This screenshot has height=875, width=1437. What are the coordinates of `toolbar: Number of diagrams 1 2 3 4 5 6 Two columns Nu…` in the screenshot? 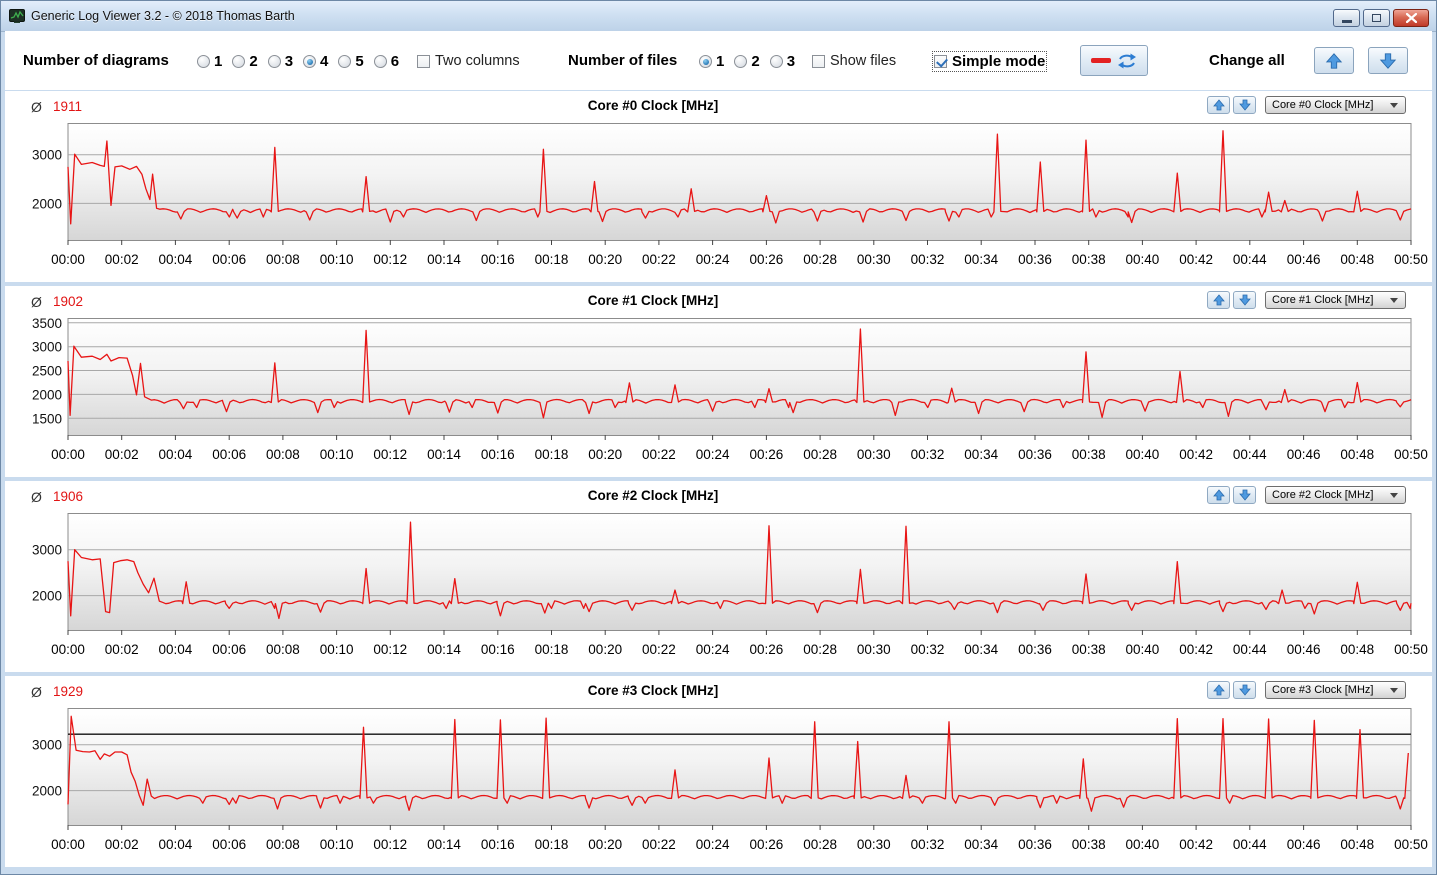 It's located at (718, 61).